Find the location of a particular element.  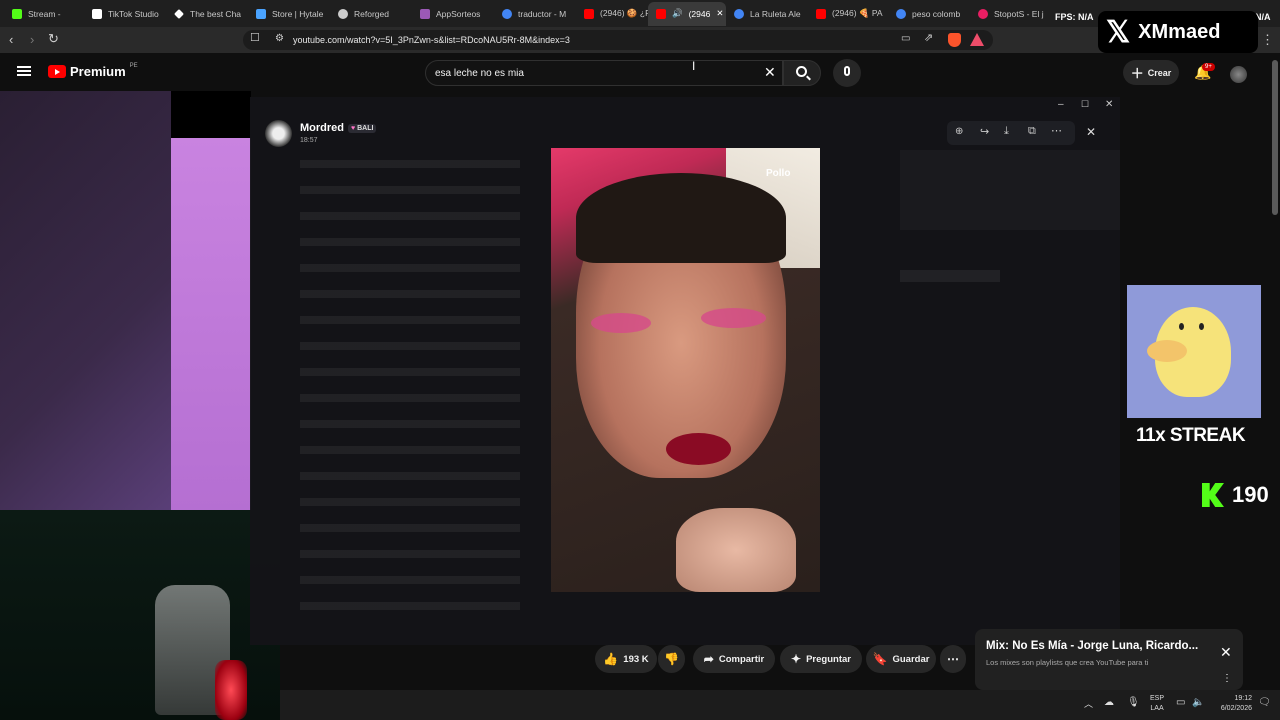

photo-caption: Pollo is located at coordinates (778, 173).